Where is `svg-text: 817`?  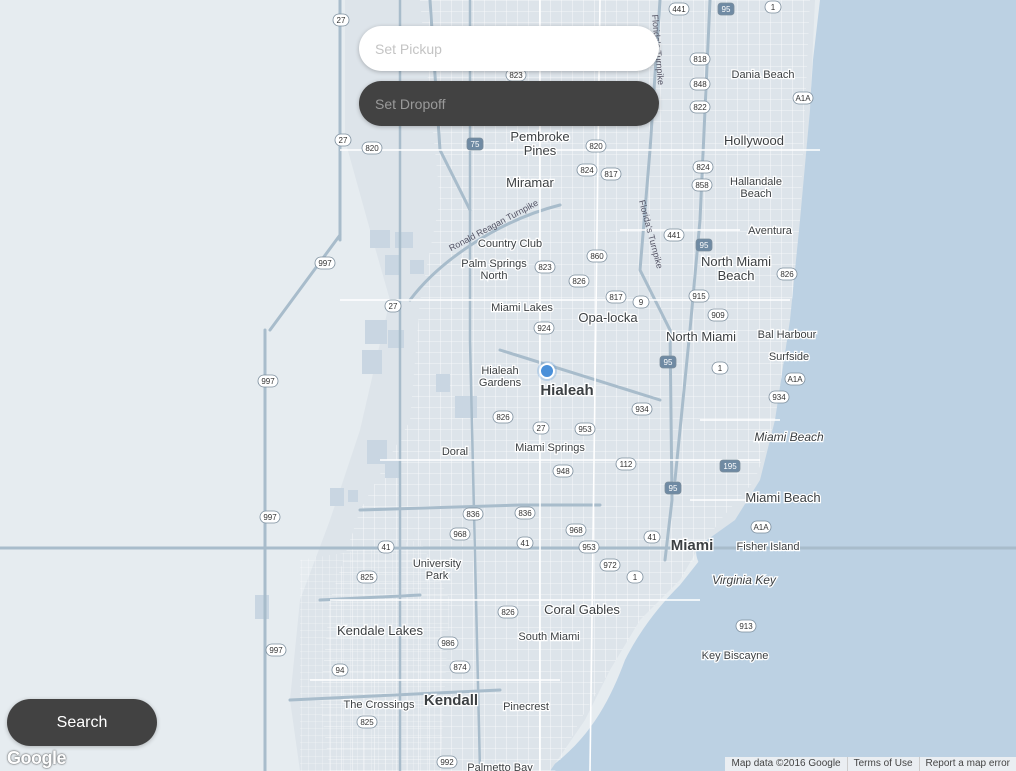
svg-text: 817 is located at coordinates (611, 174).